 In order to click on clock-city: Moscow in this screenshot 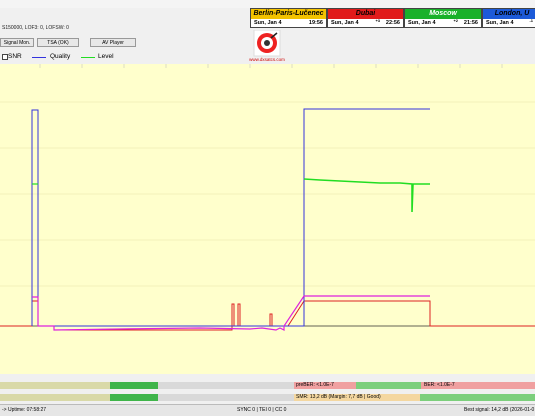, I will do `click(443, 14)`.